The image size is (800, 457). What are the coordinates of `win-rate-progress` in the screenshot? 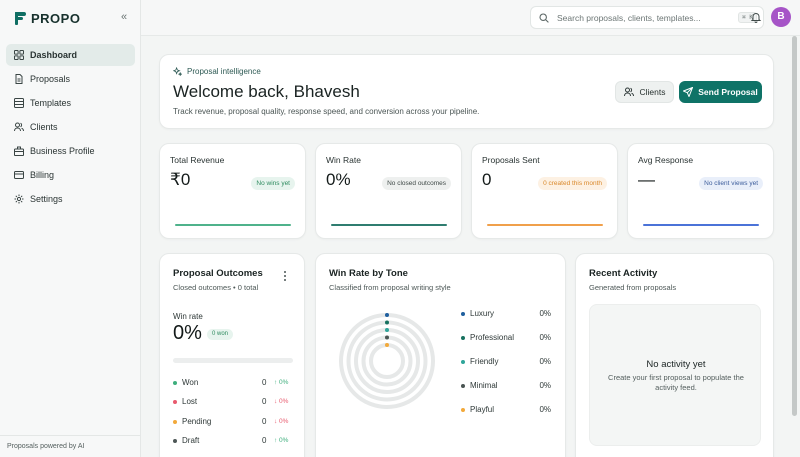 It's located at (233, 360).